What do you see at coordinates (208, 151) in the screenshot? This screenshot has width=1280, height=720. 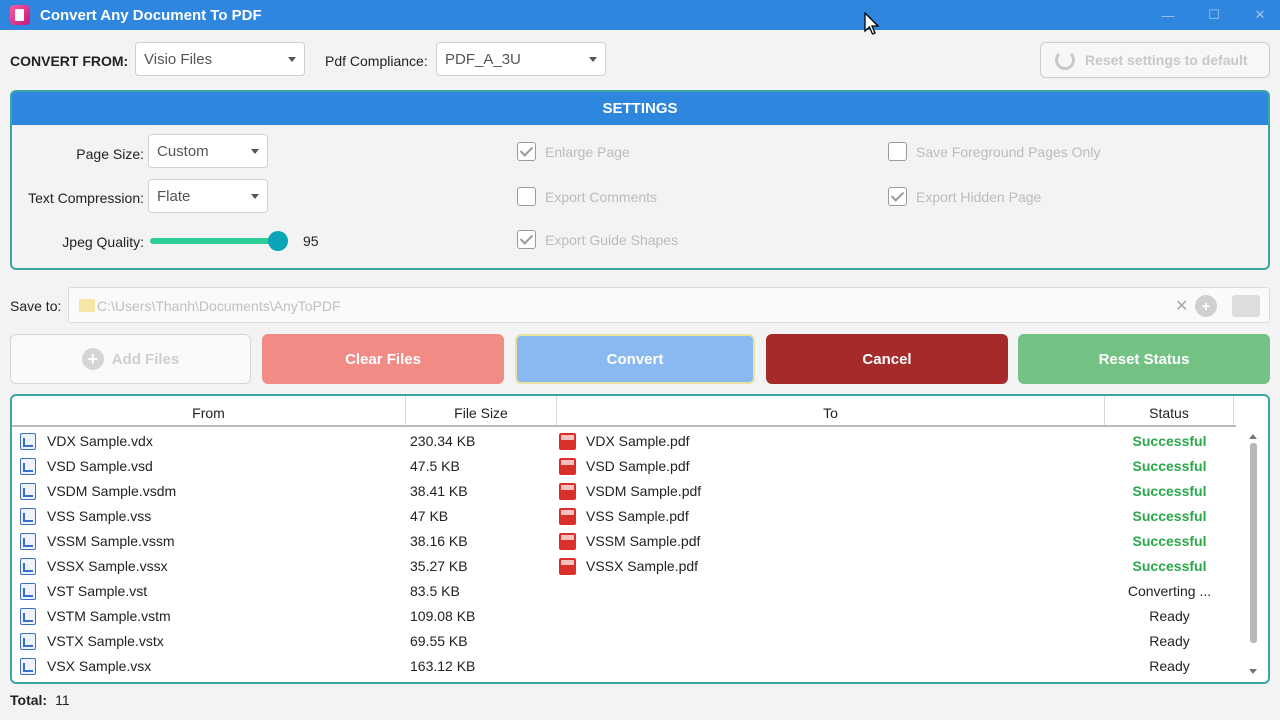 I see `page-size-select: Custom` at bounding box center [208, 151].